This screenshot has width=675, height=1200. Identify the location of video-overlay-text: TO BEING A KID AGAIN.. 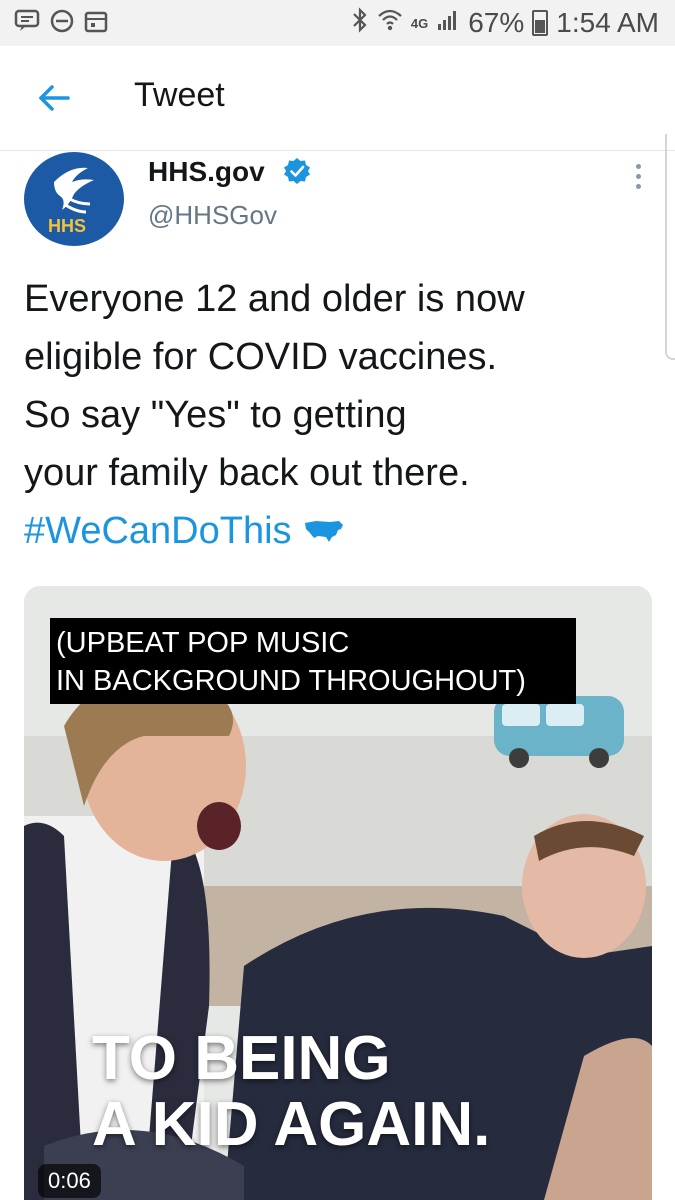
(291, 1092).